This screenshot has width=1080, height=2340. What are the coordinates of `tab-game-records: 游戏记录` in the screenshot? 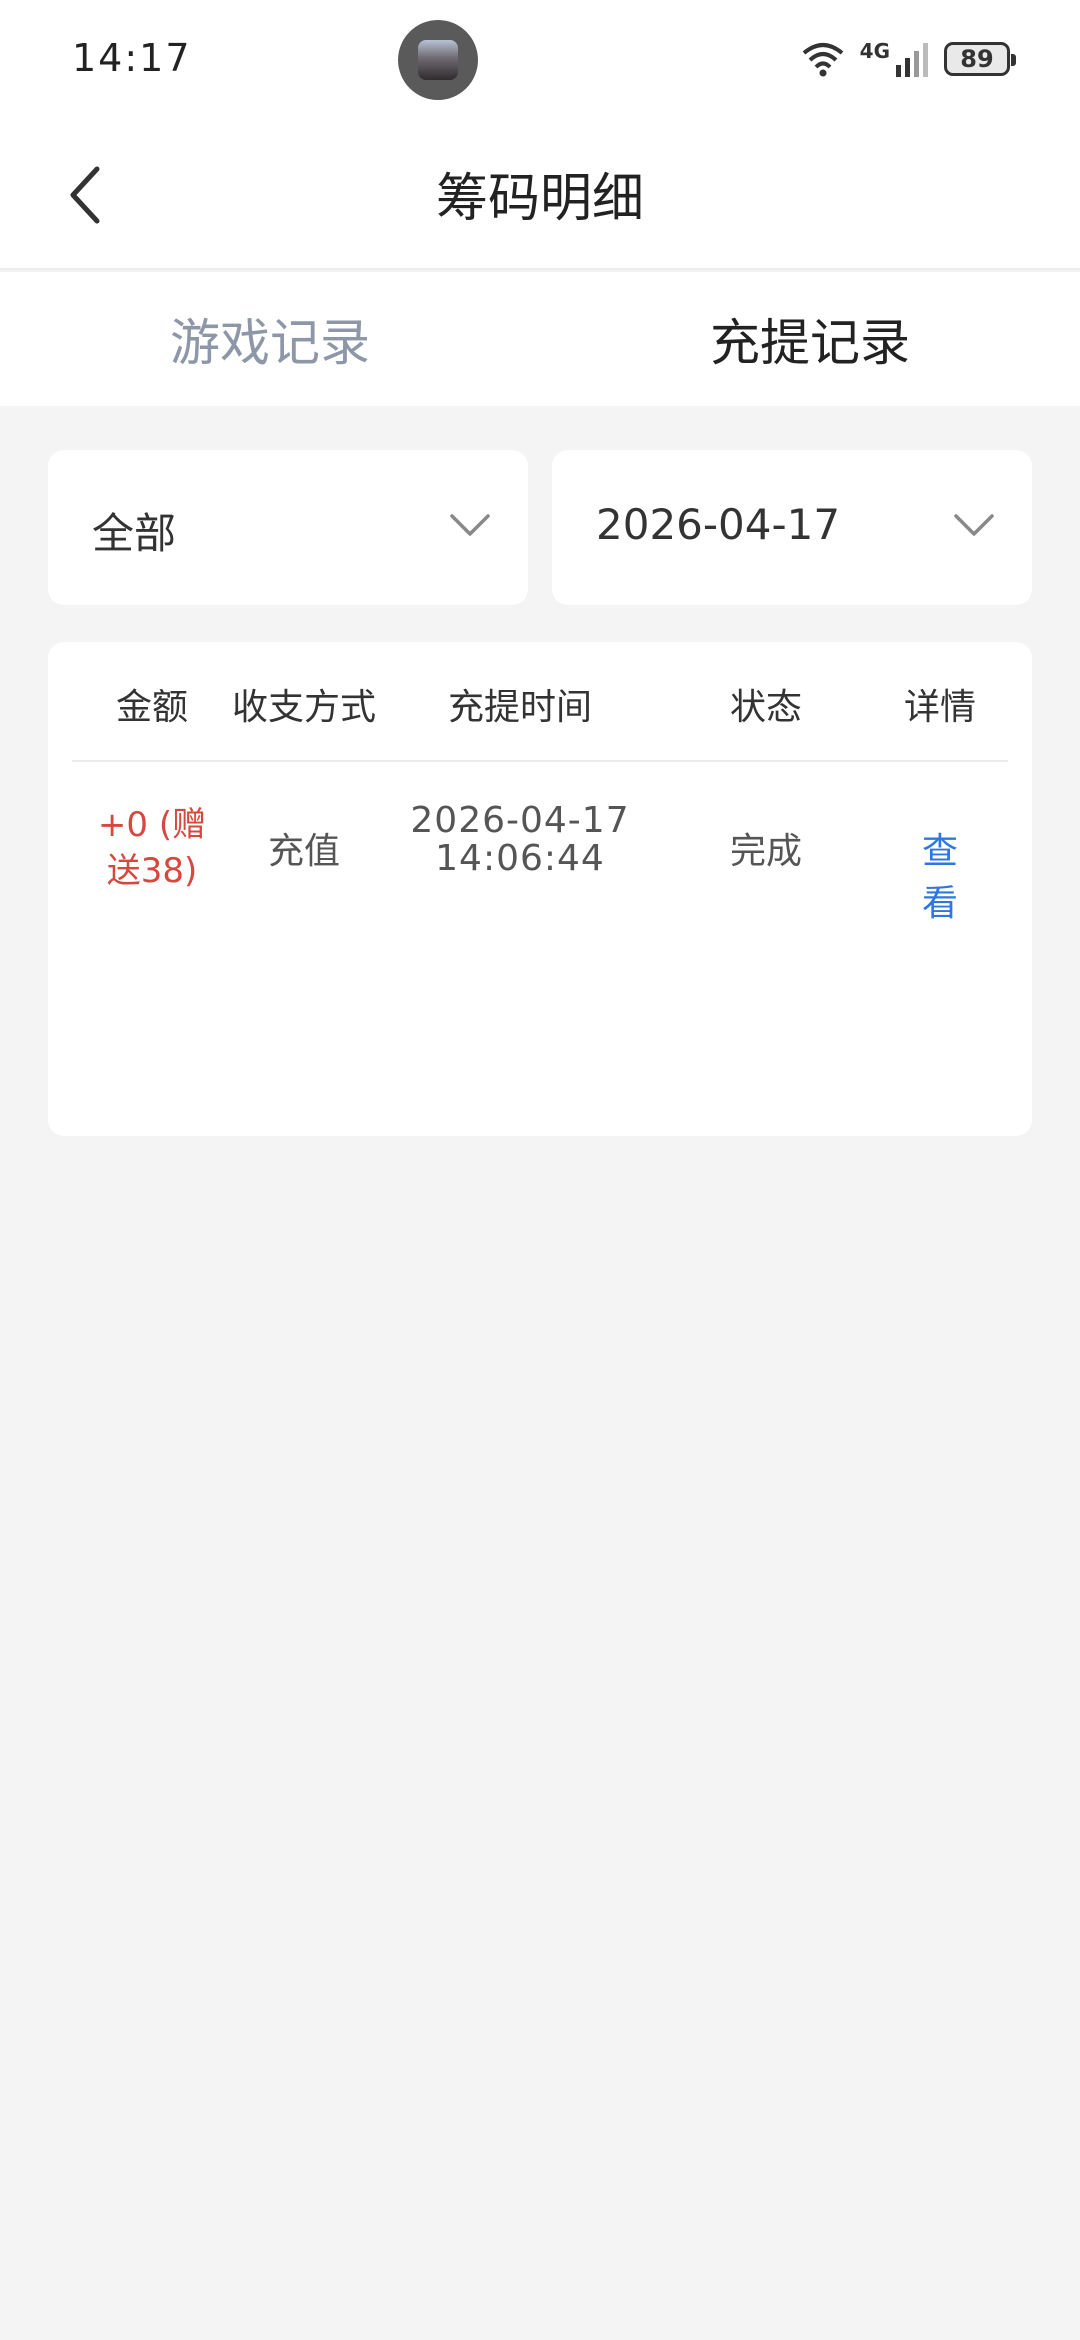 It's located at (270, 339).